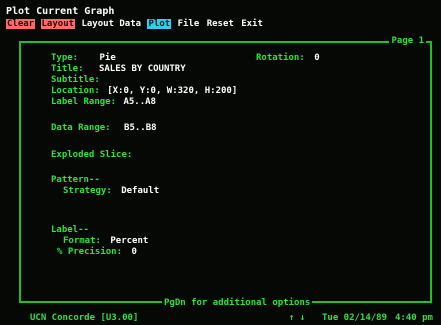  Describe the element at coordinates (316, 58) in the screenshot. I see `rotation-value: 0` at that location.